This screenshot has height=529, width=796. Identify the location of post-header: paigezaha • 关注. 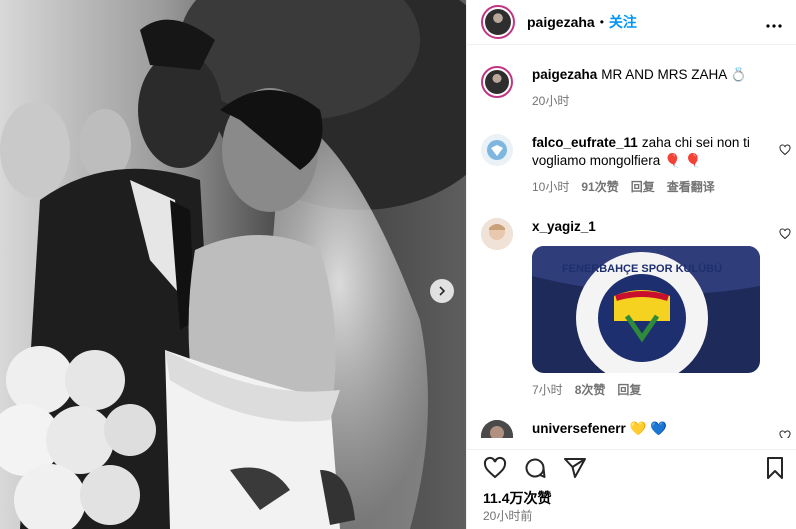
(631, 22).